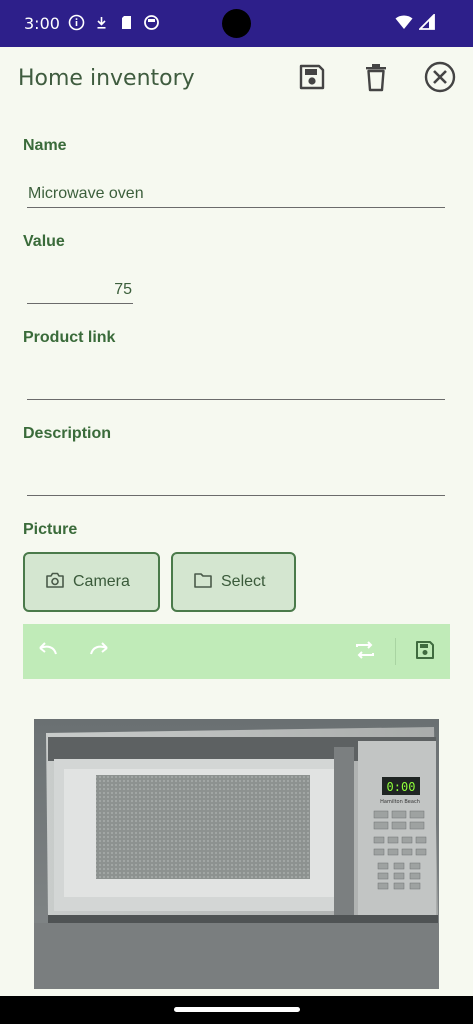  I want to click on microwave-display: 0:00, so click(401, 787).